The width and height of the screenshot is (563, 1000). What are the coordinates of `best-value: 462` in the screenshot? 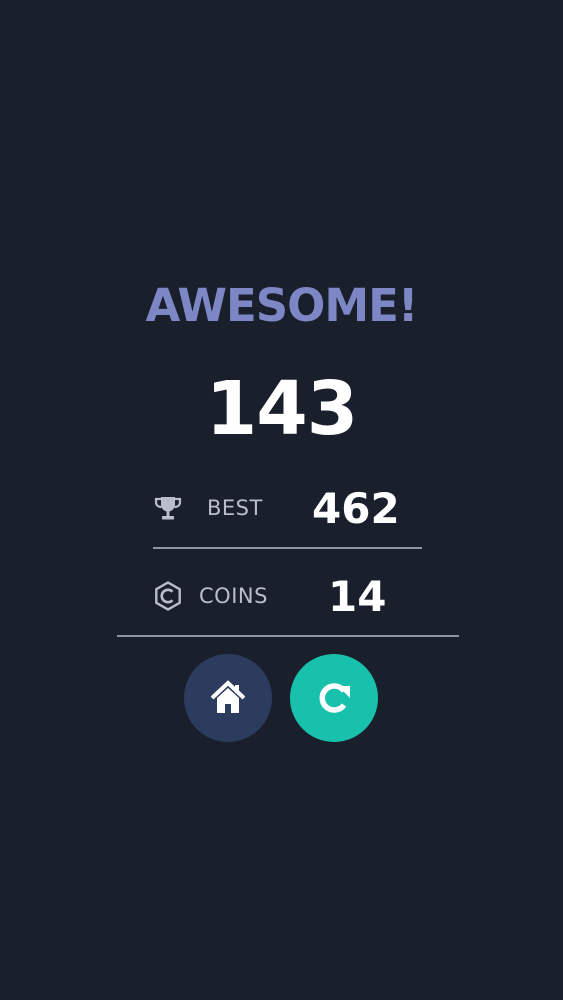 It's located at (356, 508).